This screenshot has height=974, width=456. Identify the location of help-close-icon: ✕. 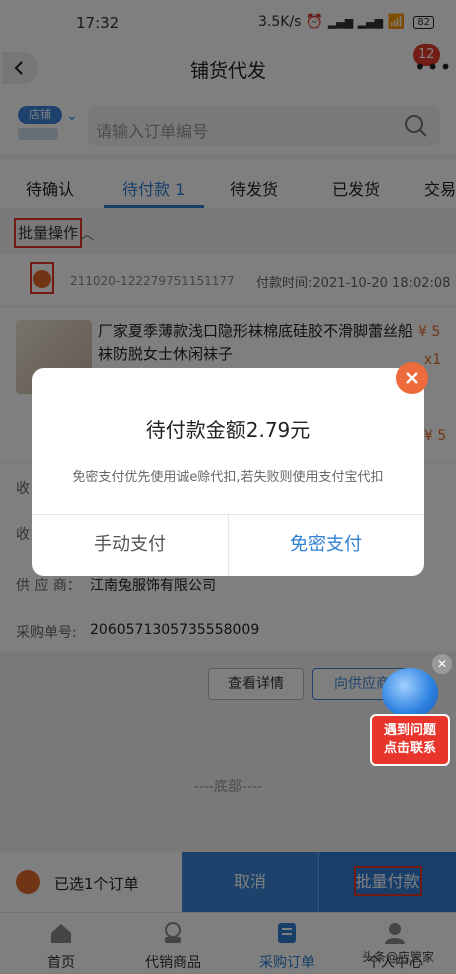
(442, 664).